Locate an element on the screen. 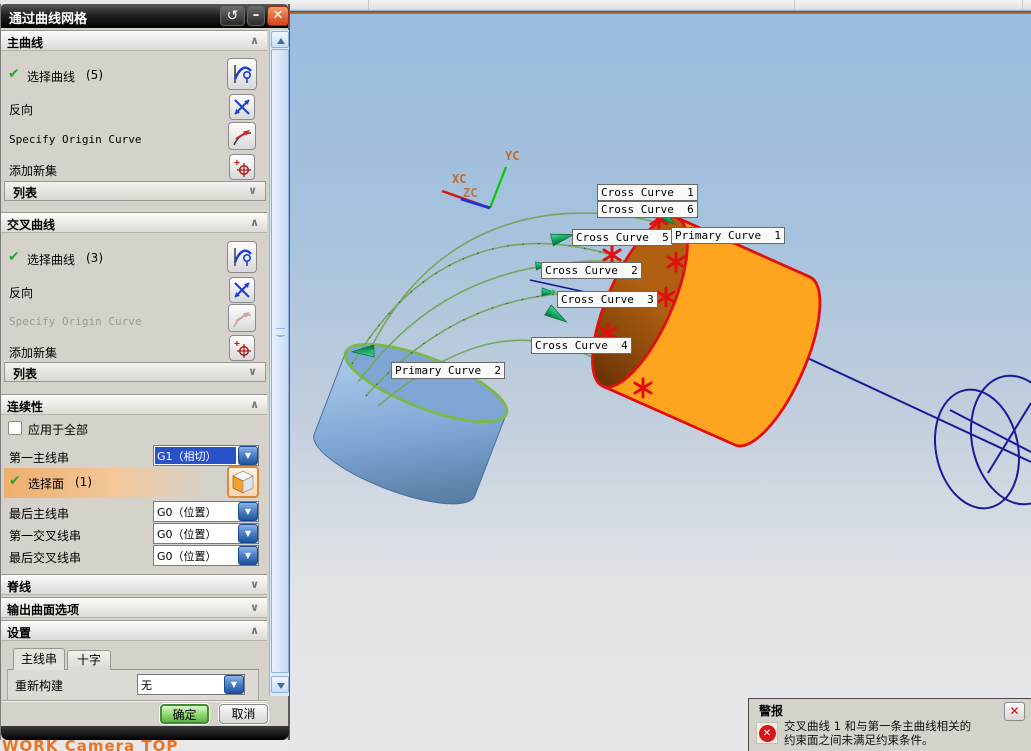 This screenshot has height=751, width=1031. alert-title: 警报 is located at coordinates (771, 711).